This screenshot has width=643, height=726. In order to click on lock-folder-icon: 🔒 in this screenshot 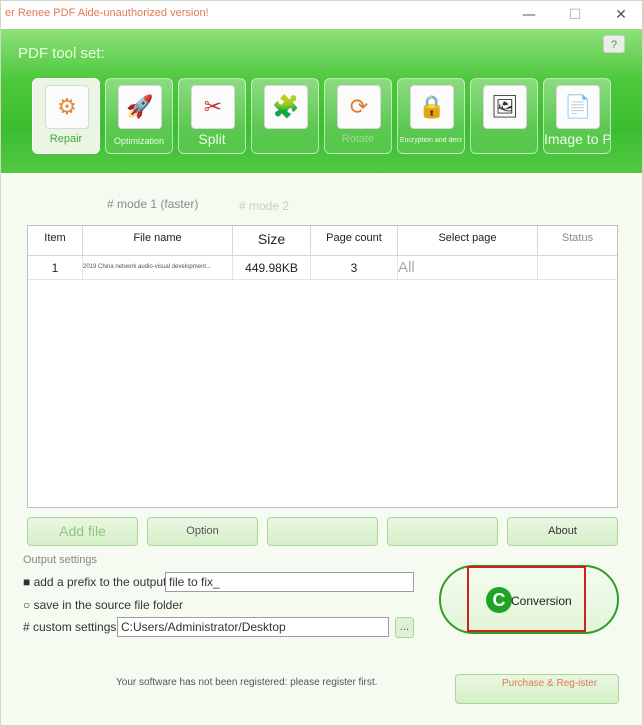, I will do `click(432, 107)`.